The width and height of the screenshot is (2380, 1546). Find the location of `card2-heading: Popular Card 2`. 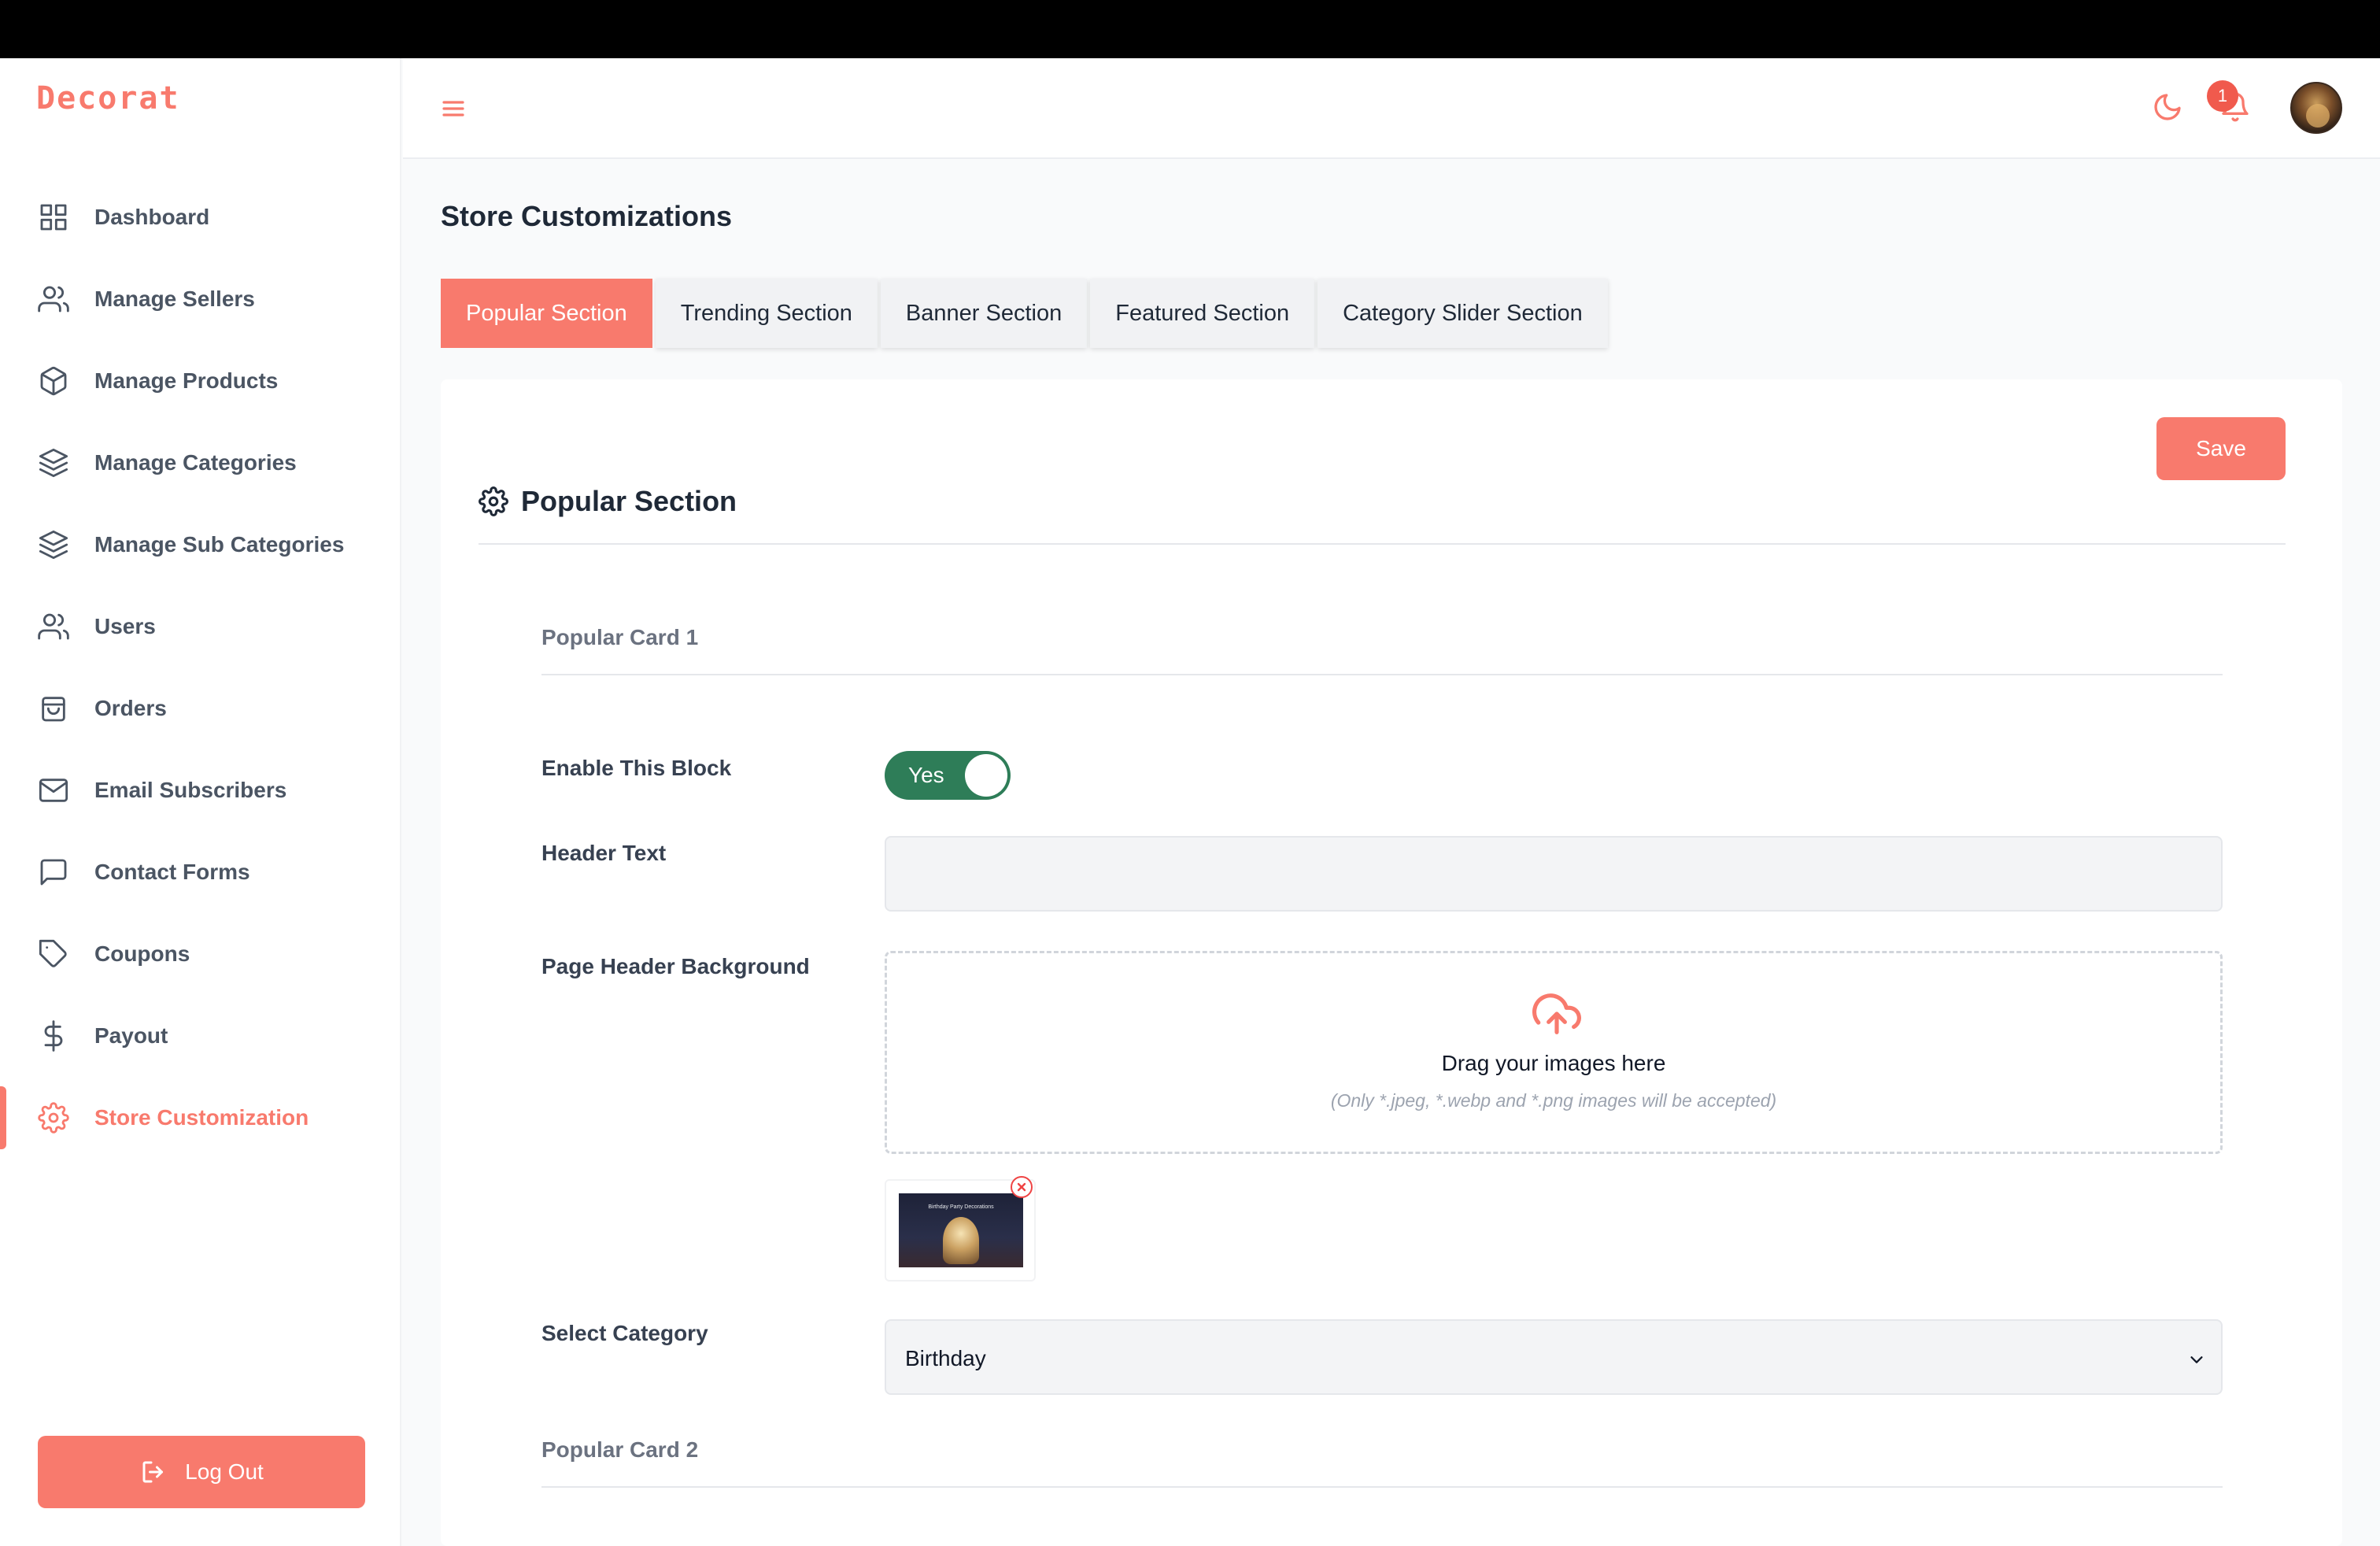

card2-heading: Popular Card 2 is located at coordinates (620, 1449).